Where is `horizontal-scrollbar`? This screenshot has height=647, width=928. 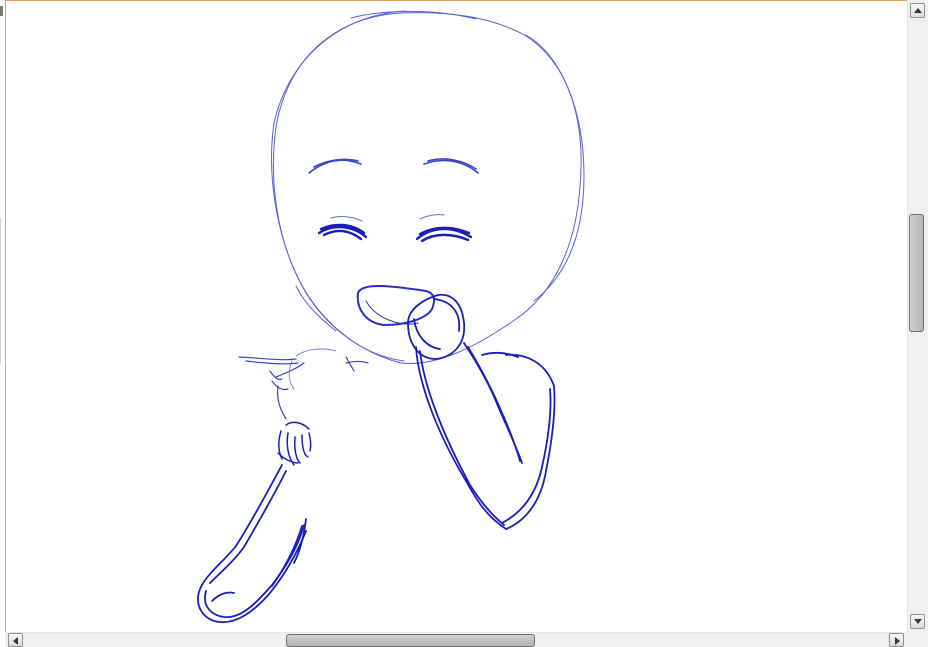 horizontal-scrollbar is located at coordinates (456, 639).